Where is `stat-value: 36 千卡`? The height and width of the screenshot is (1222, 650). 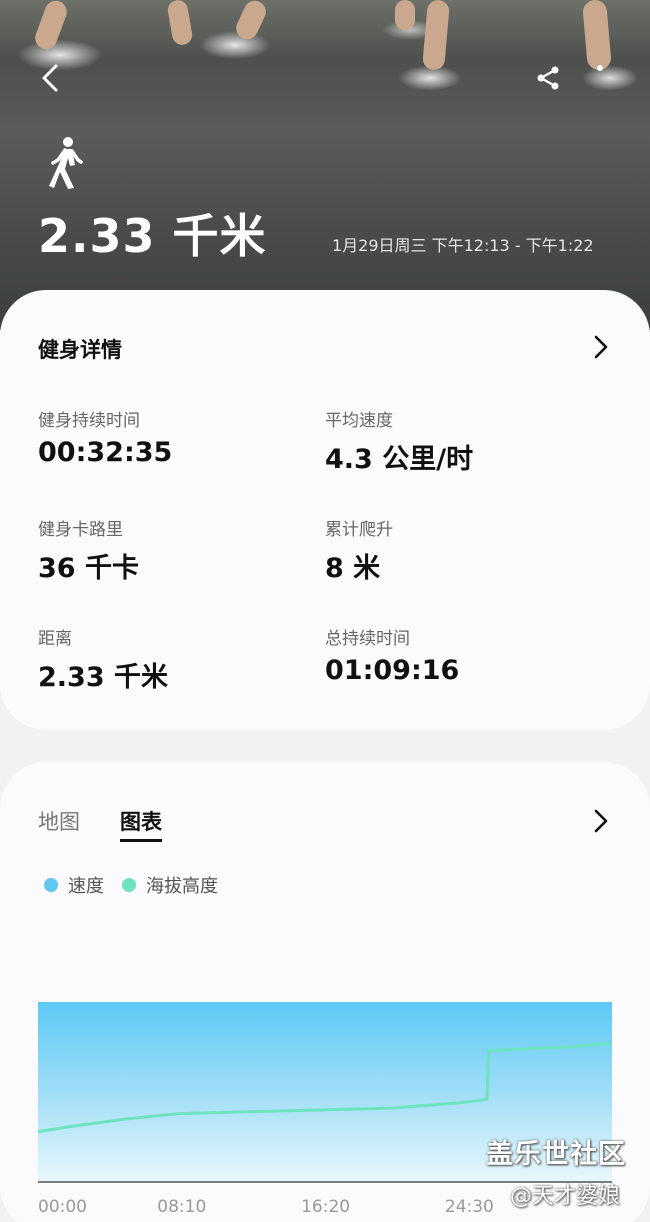
stat-value: 36 千卡 is located at coordinates (88, 568).